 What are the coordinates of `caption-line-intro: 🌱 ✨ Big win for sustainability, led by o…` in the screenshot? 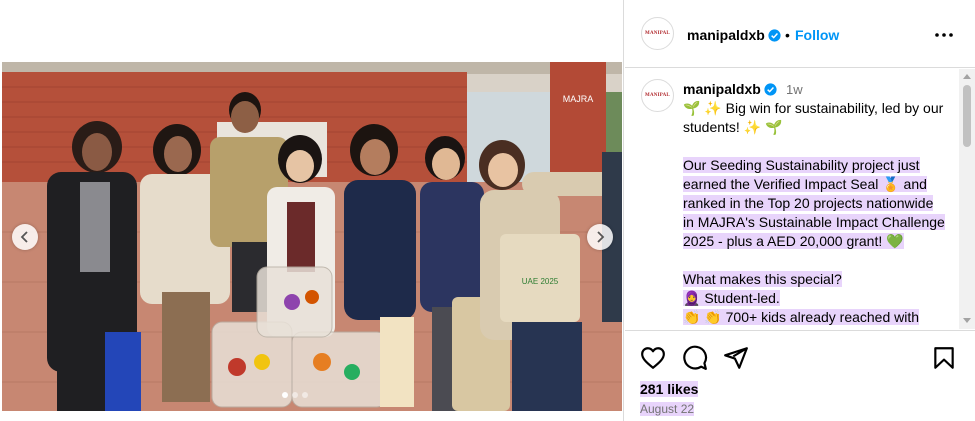 It's located at (813, 117).